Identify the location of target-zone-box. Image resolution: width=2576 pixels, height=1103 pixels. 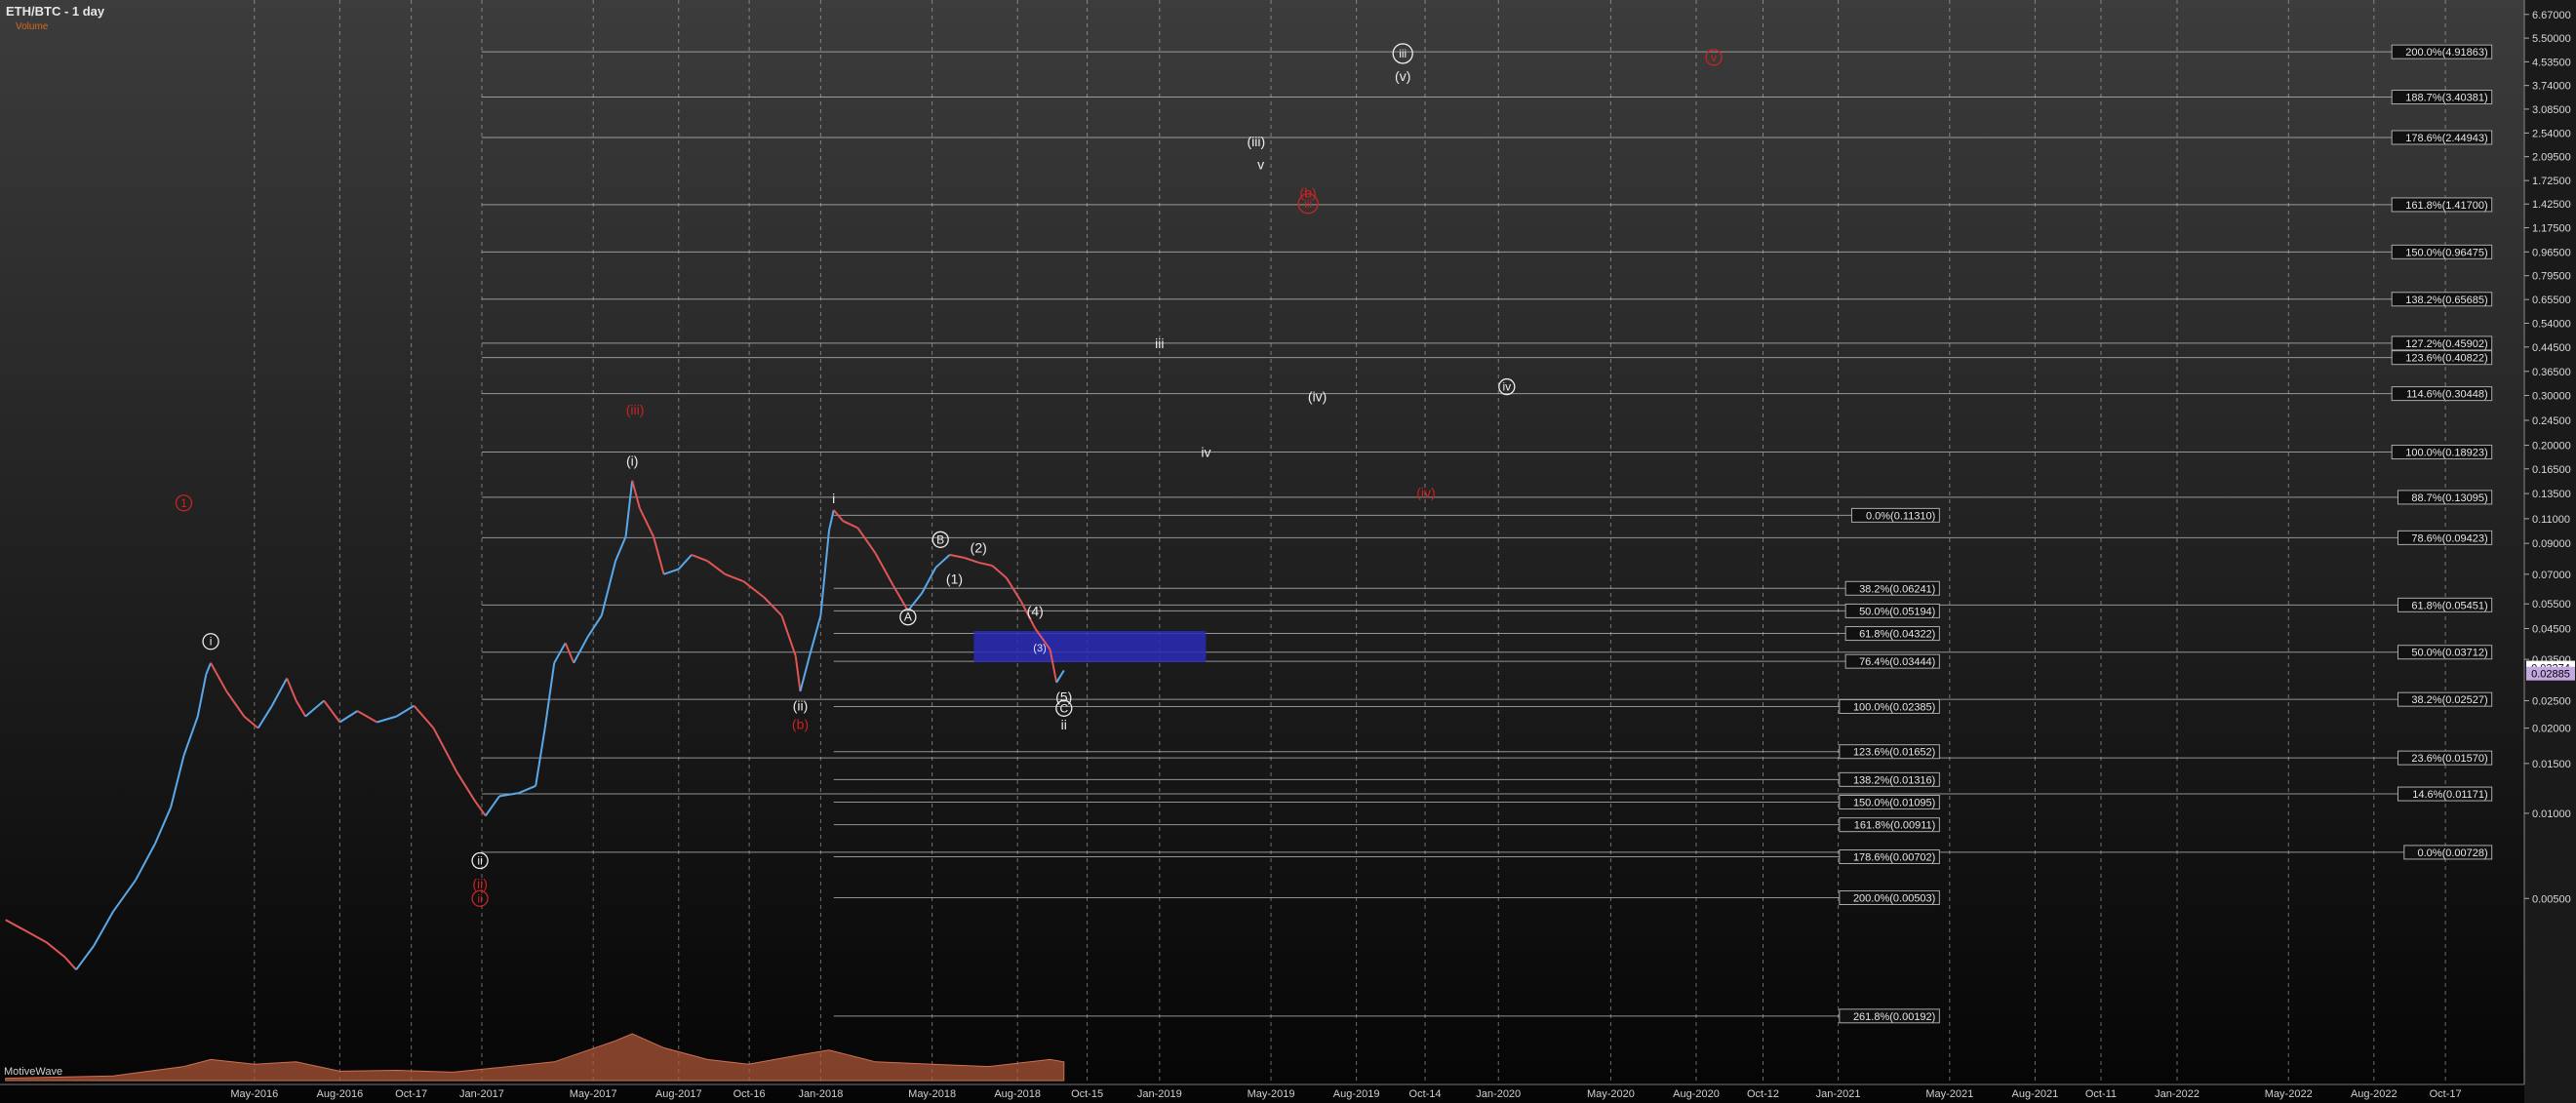
(1090, 647).